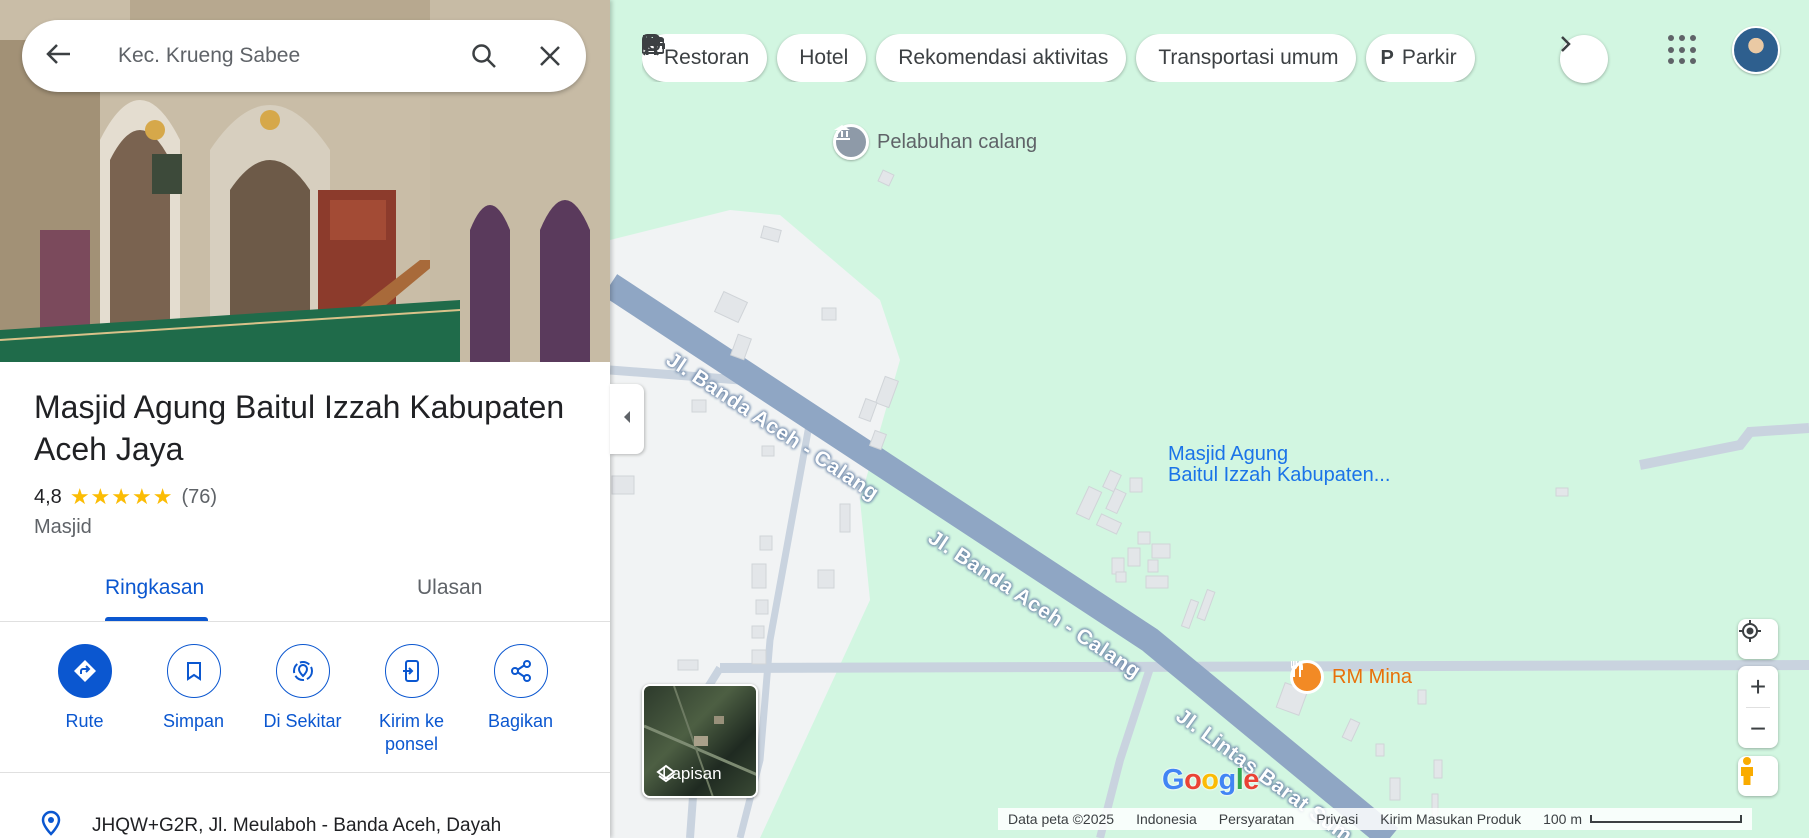 Image resolution: width=1809 pixels, height=838 pixels. I want to click on close-icon, so click(550, 56).